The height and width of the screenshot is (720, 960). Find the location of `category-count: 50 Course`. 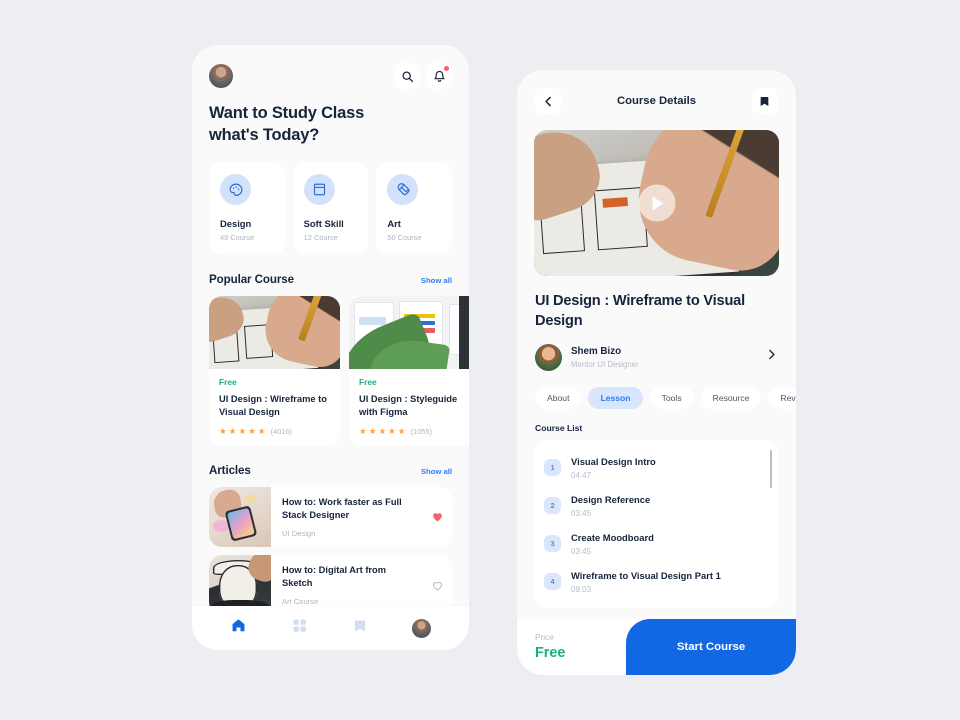

category-count: 50 Course is located at coordinates (404, 238).